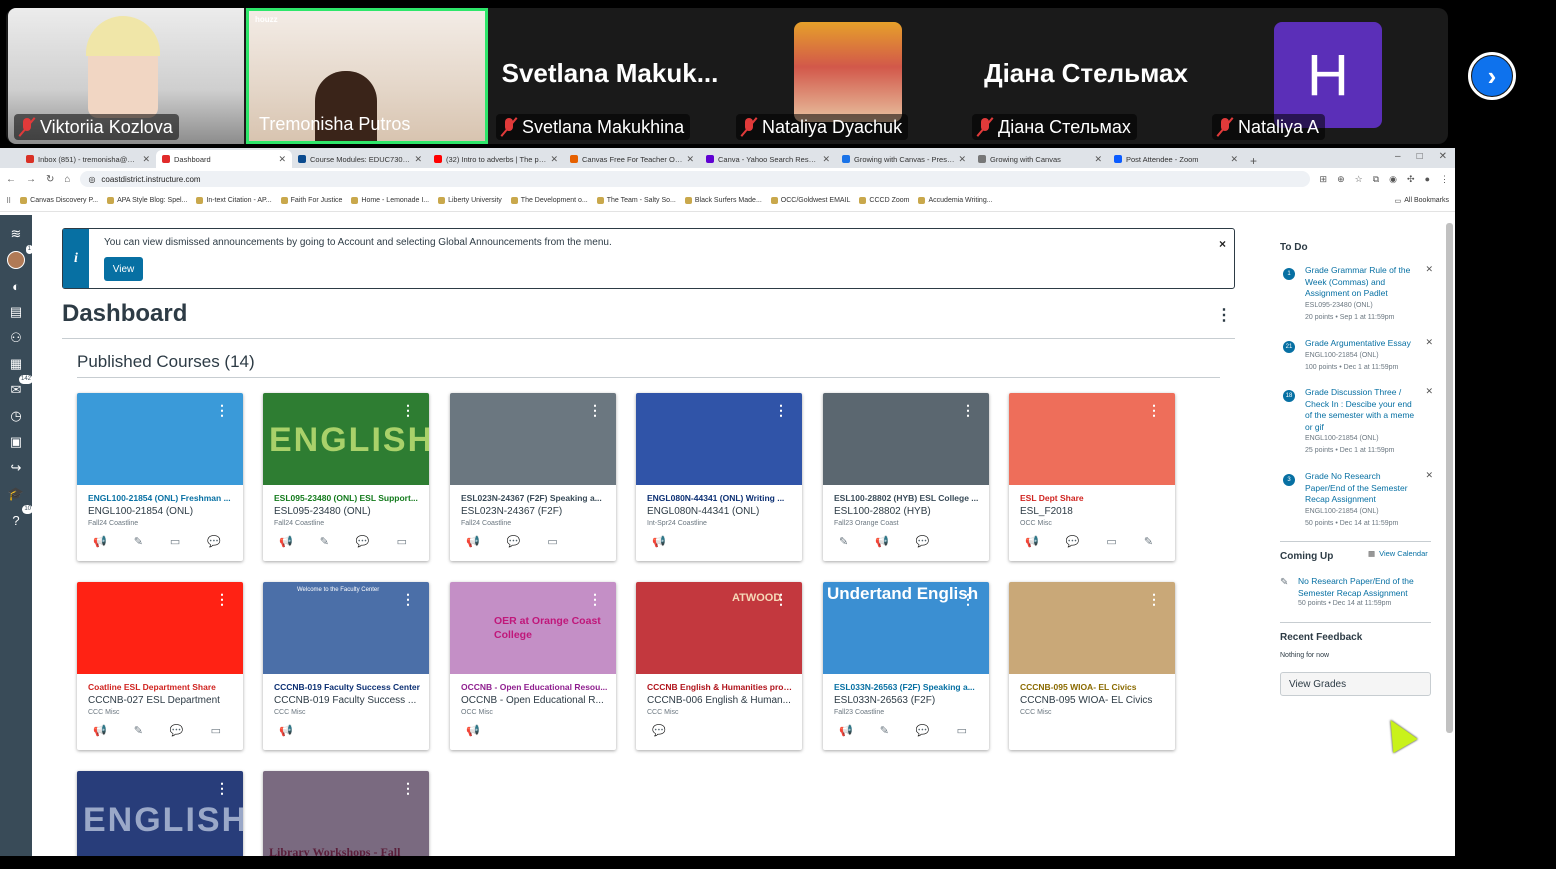 The height and width of the screenshot is (869, 1556). I want to click on files-icon: ▭, so click(402, 541).